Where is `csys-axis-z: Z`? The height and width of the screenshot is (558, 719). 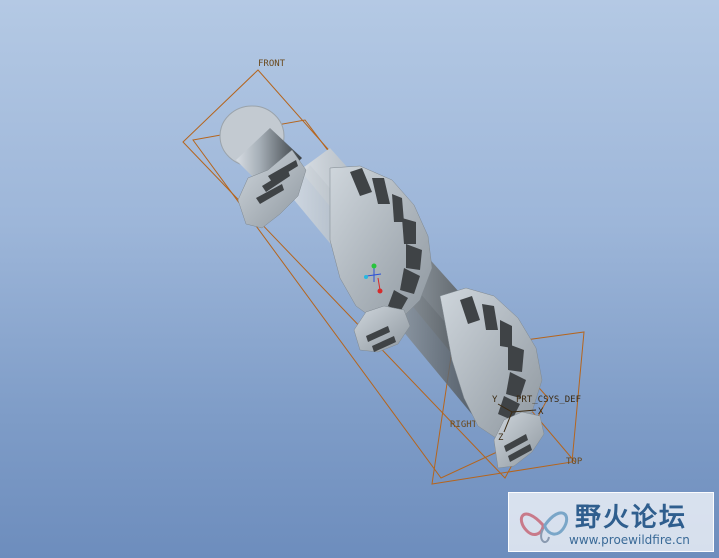 csys-axis-z: Z is located at coordinates (501, 438).